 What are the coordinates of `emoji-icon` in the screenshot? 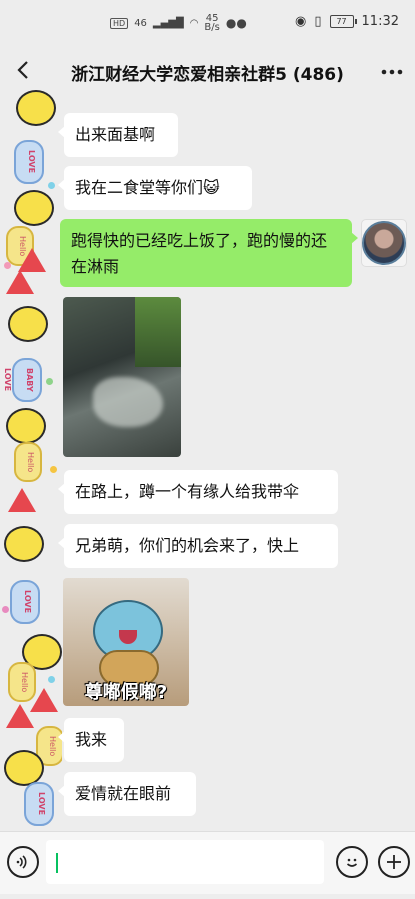 It's located at (352, 862).